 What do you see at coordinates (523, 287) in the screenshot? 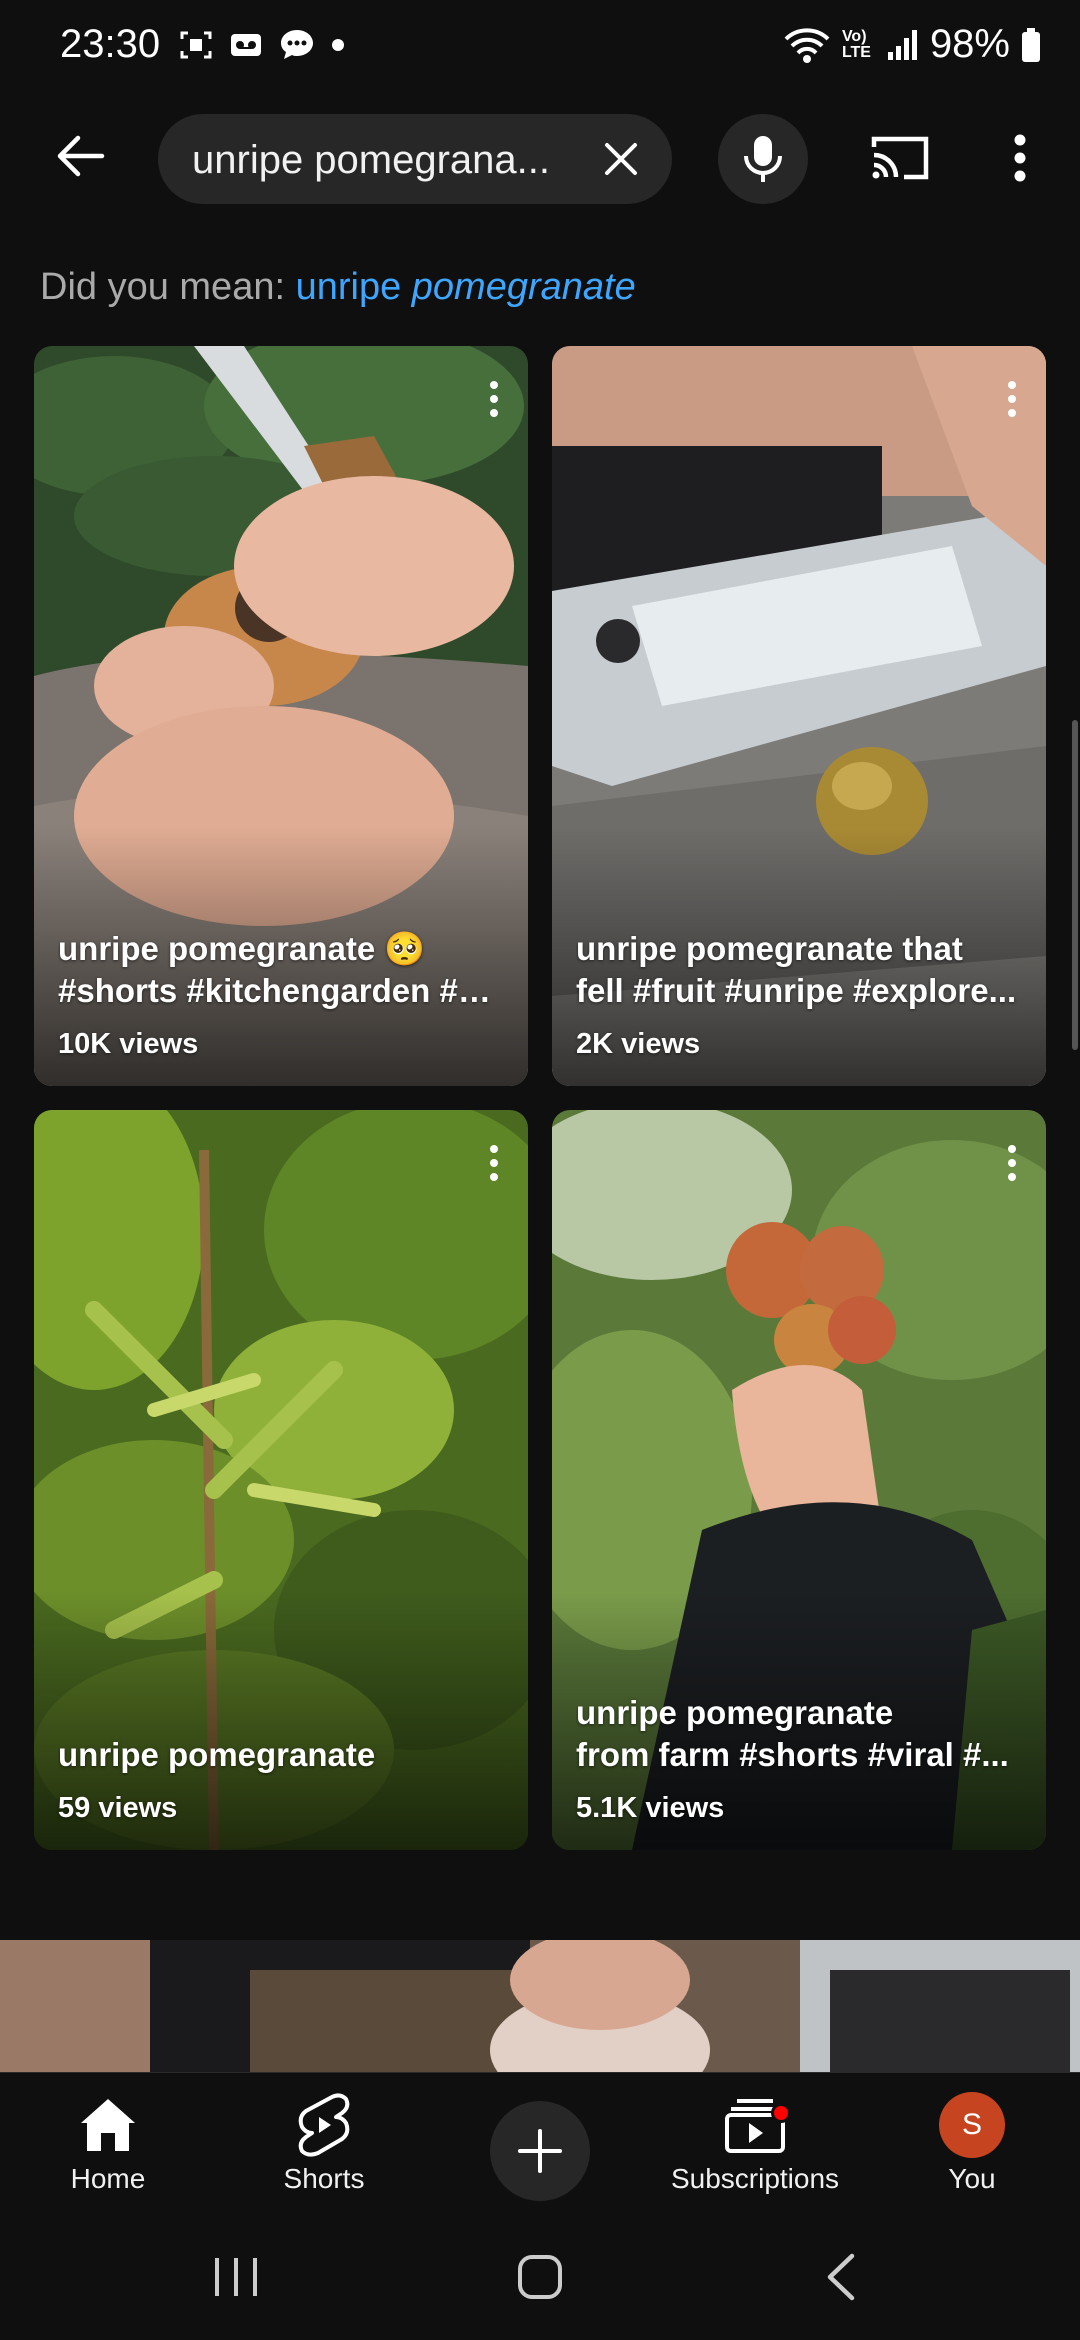
I see `suggestion-italic: pomegranate` at bounding box center [523, 287].